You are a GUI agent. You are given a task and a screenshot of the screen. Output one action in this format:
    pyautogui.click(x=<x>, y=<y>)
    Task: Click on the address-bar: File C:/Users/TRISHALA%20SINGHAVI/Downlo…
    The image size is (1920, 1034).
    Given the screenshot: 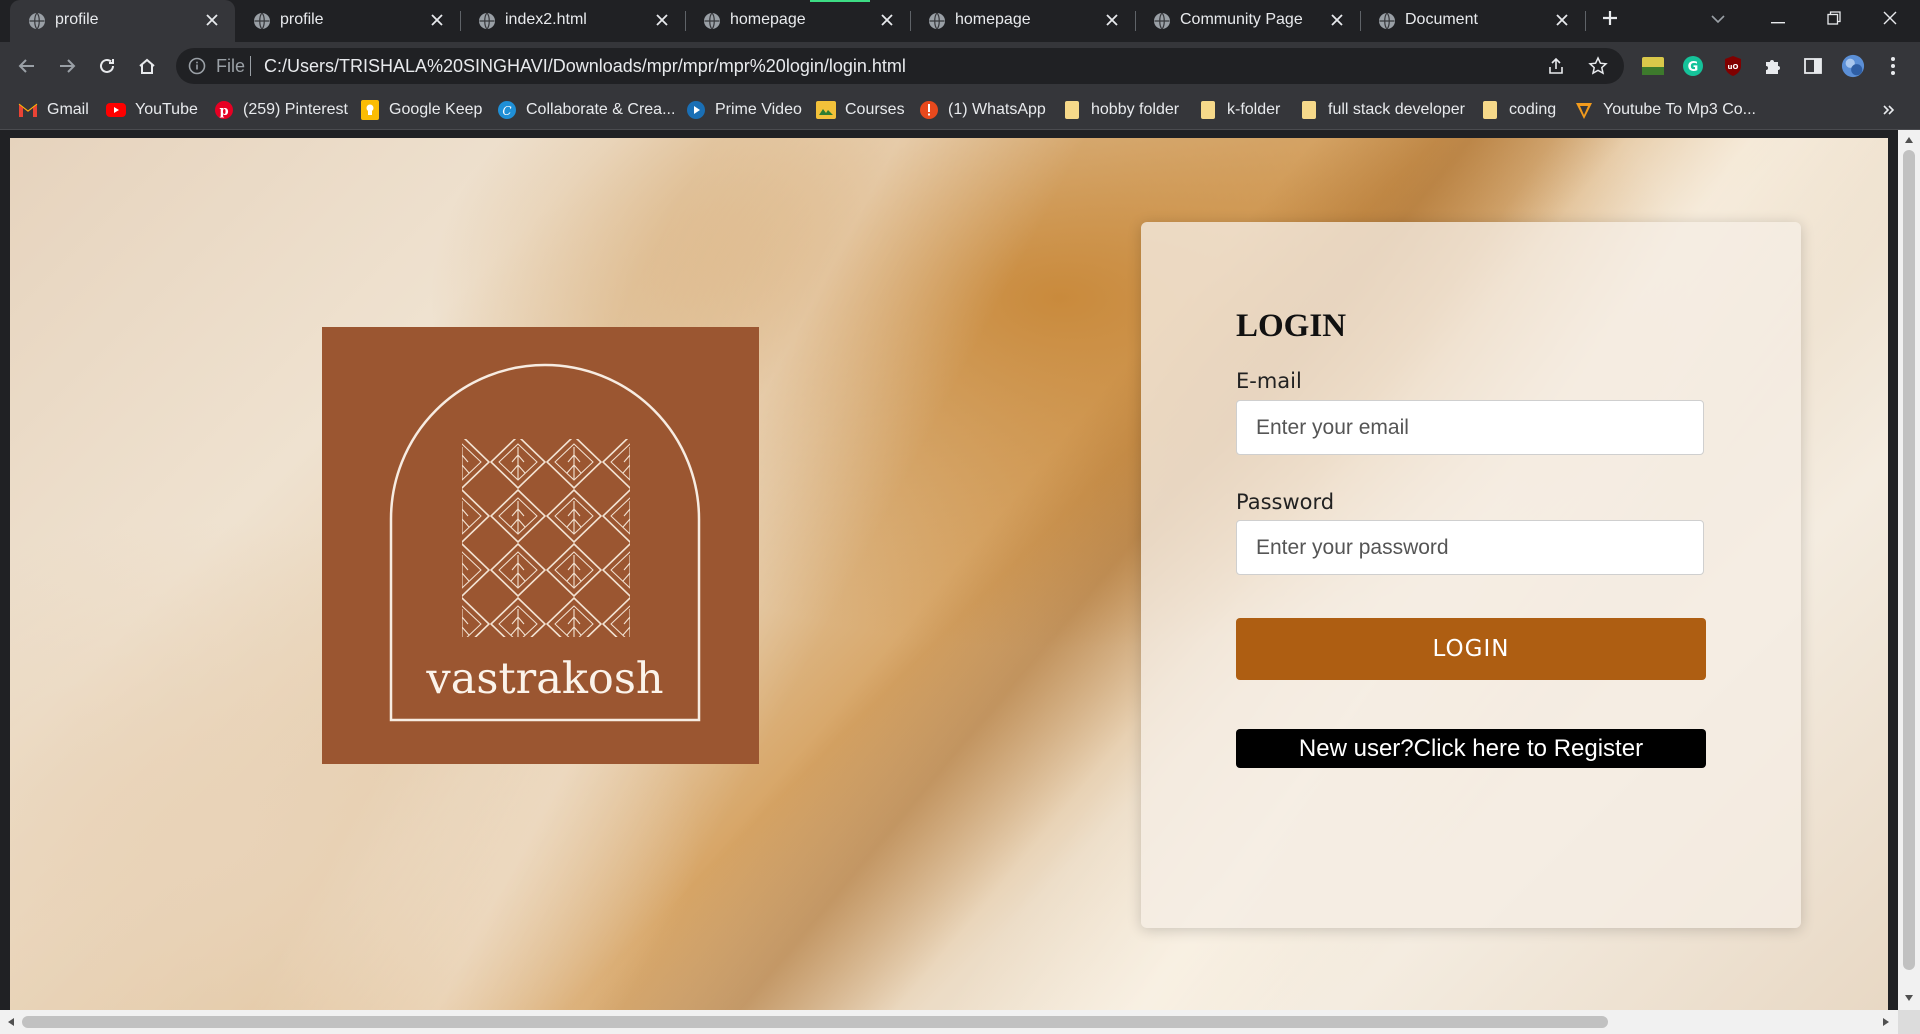 What is the action you would take?
    pyautogui.click(x=900, y=66)
    